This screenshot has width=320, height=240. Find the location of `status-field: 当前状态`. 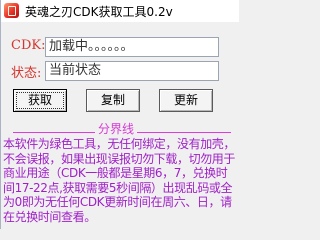

status-field: 当前状态 is located at coordinates (132, 71).